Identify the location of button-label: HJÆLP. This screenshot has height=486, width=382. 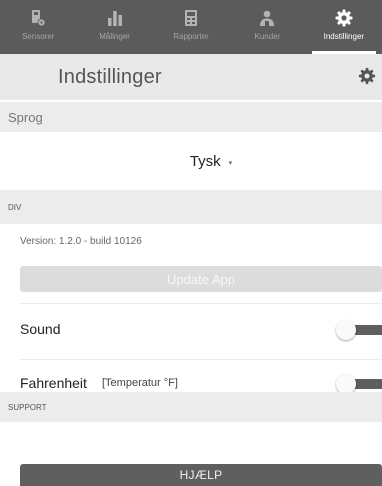
(201, 475).